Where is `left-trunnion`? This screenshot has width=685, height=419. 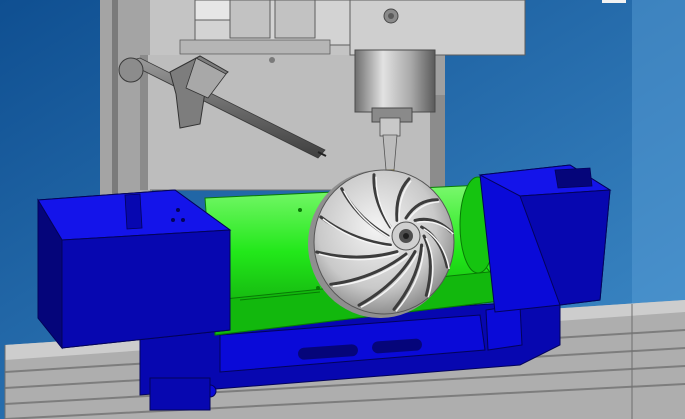
left-trunnion is located at coordinates (134, 269).